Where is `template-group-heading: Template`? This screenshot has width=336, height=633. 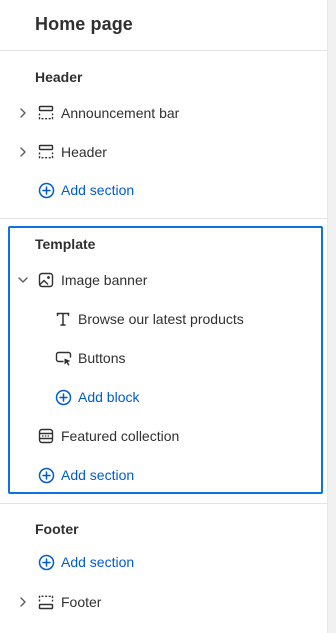 template-group-heading: Template is located at coordinates (65, 244).